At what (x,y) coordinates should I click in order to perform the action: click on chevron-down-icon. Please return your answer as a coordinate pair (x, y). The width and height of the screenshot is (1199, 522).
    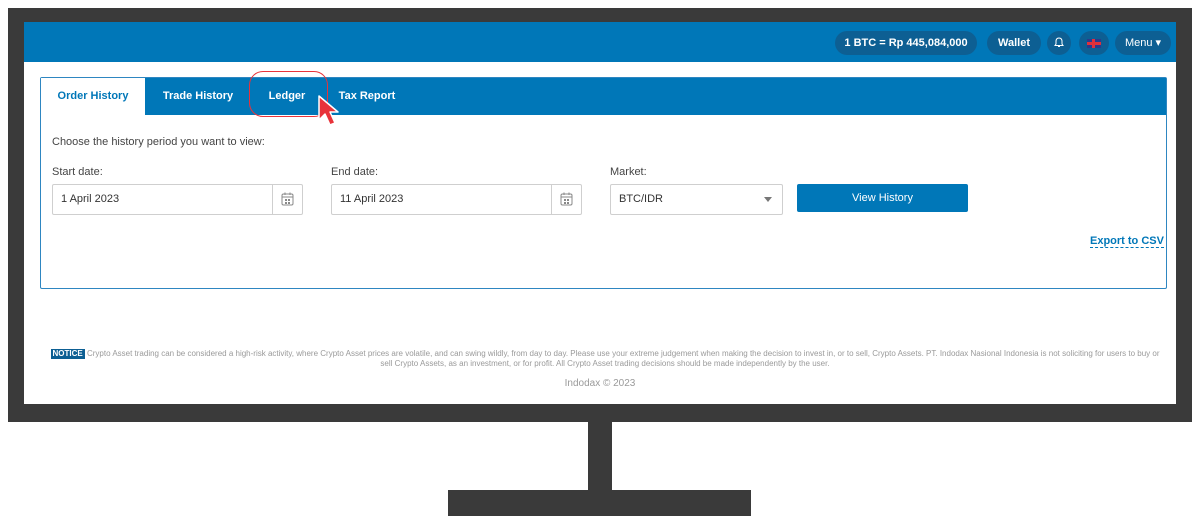
    Looking at the image, I should click on (768, 199).